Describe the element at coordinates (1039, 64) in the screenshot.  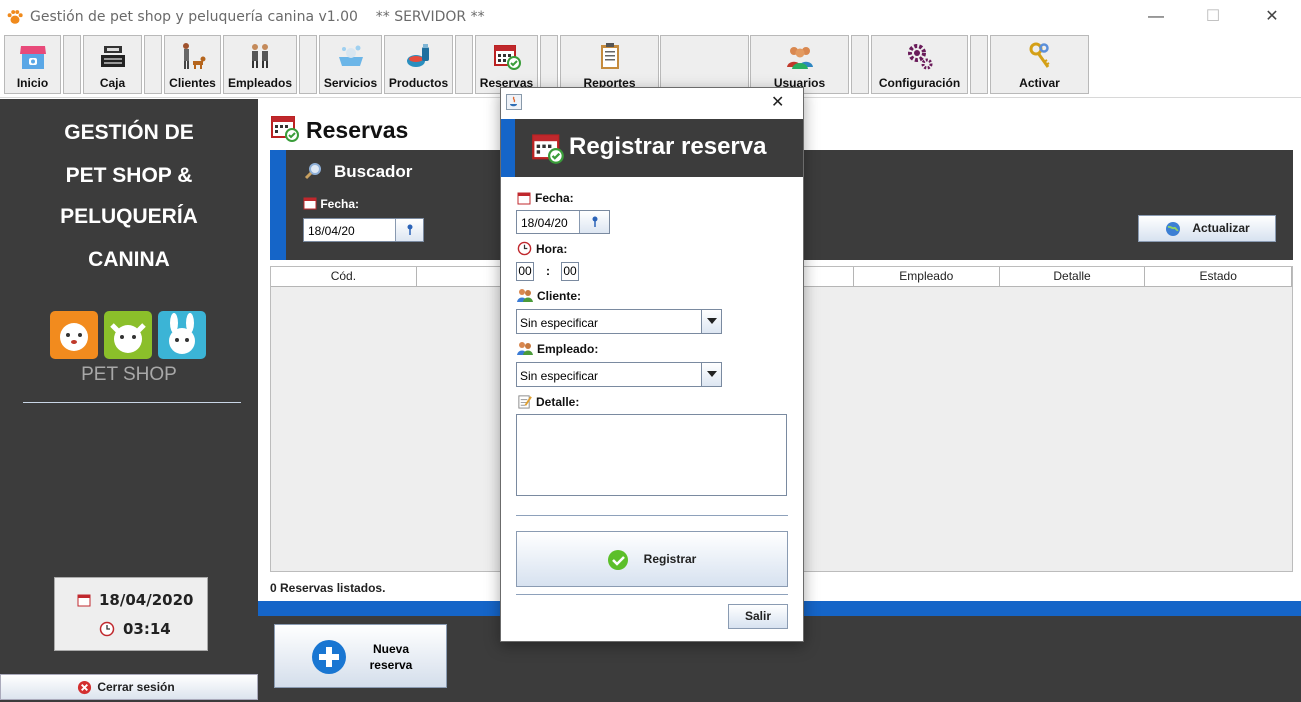
I see `toolbar-activar-button: Activar` at that location.